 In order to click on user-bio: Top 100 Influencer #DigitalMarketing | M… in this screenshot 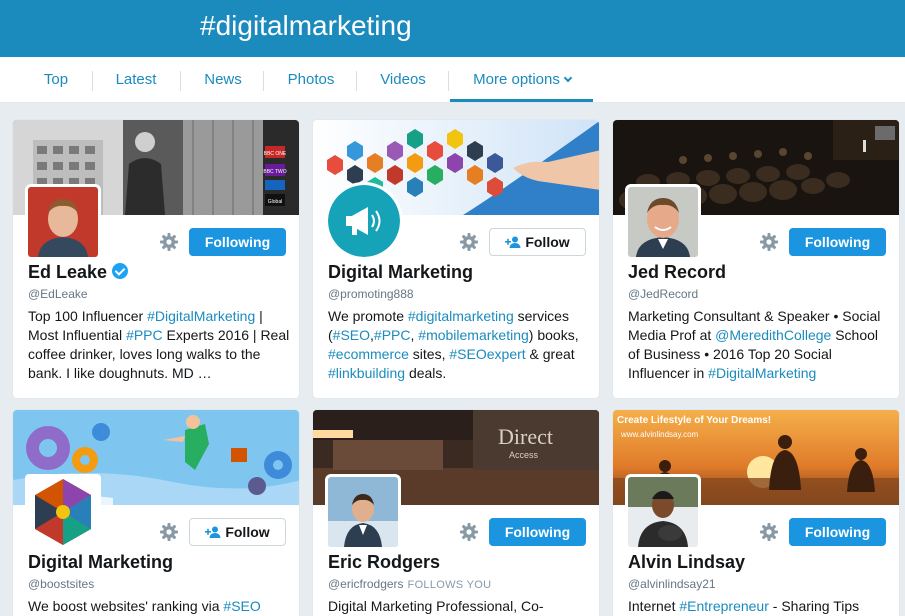, I will do `click(159, 345)`.